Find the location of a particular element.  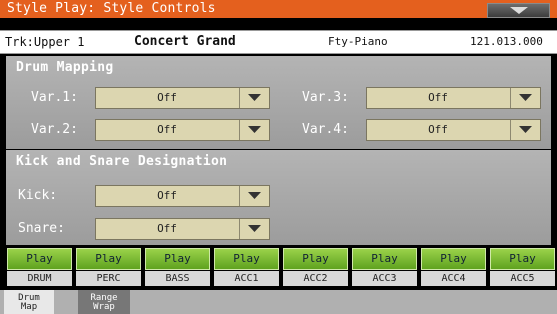

kick-snare-heading: Kick and Snare Designation is located at coordinates (122, 161).